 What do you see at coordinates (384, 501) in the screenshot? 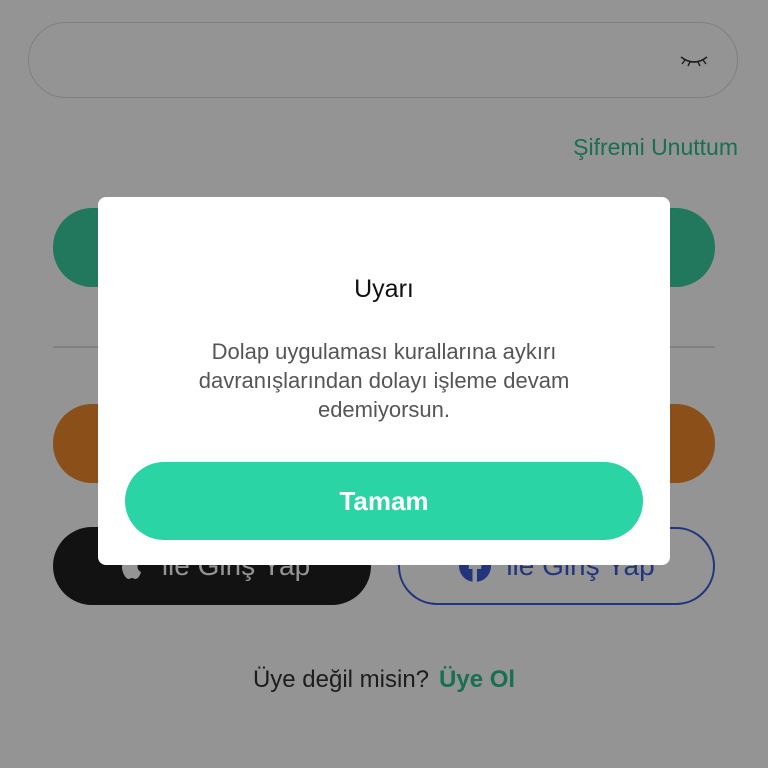
I see `ok-button: Tamam` at bounding box center [384, 501].